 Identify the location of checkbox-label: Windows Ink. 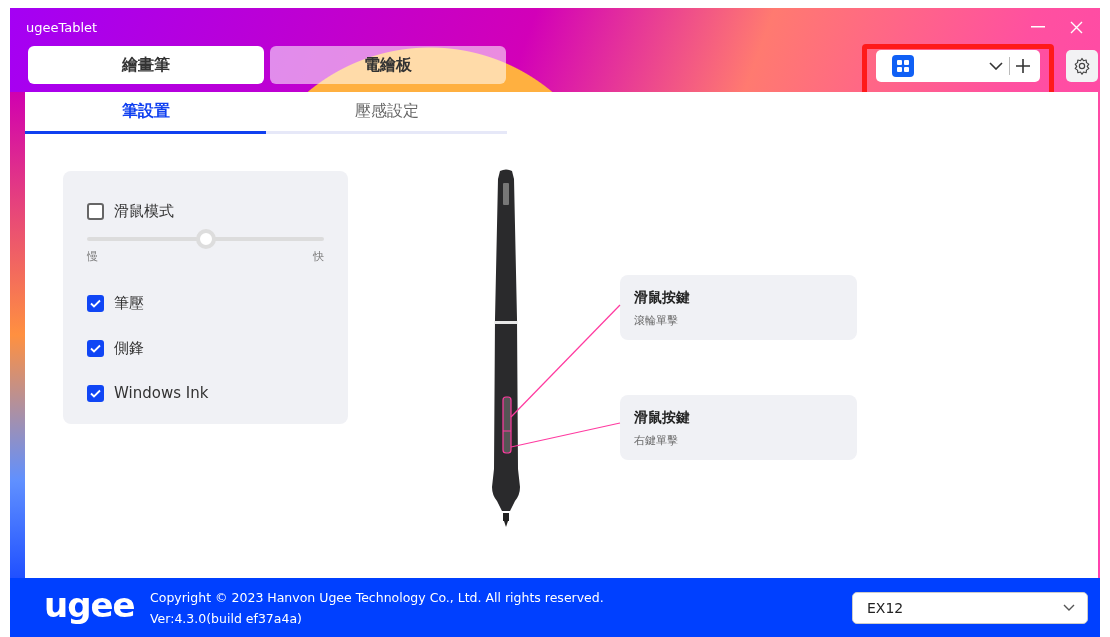
(161, 393).